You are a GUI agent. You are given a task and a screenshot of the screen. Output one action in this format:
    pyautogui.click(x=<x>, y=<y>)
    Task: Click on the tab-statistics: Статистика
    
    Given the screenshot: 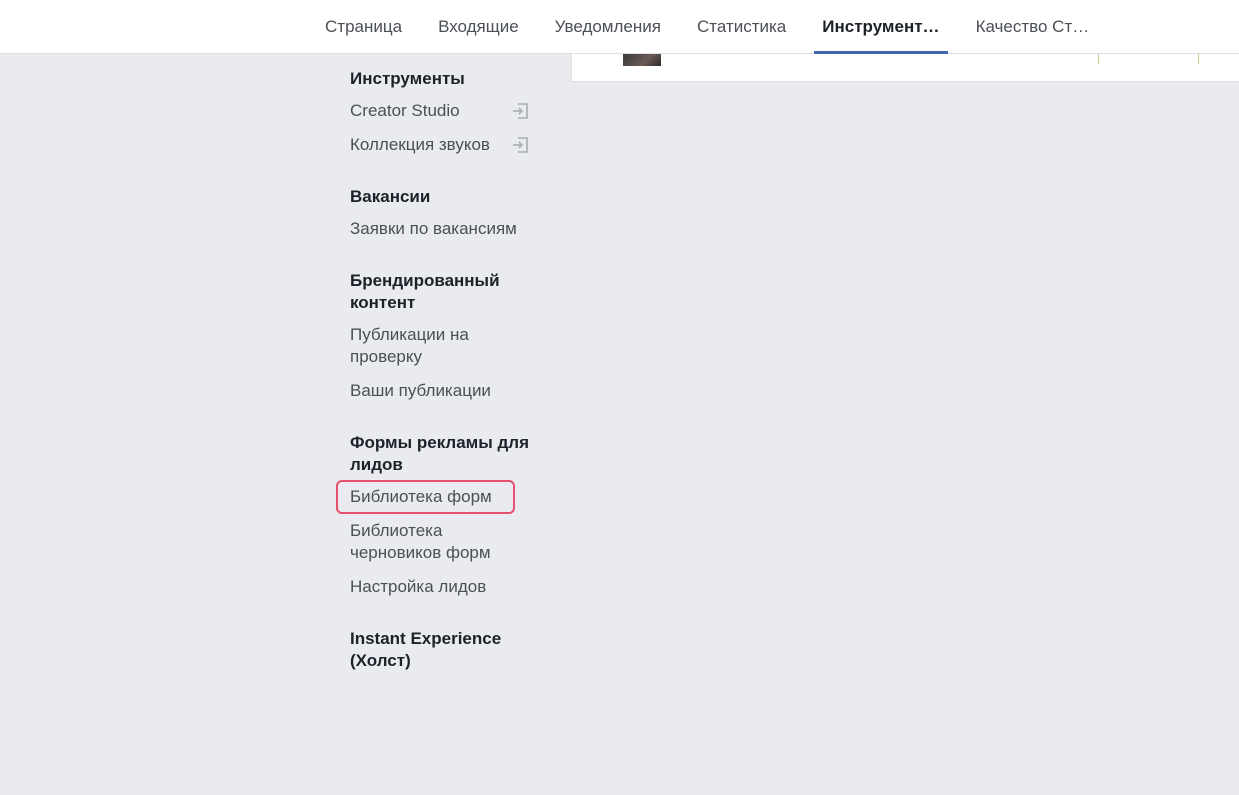 What is the action you would take?
    pyautogui.click(x=741, y=27)
    